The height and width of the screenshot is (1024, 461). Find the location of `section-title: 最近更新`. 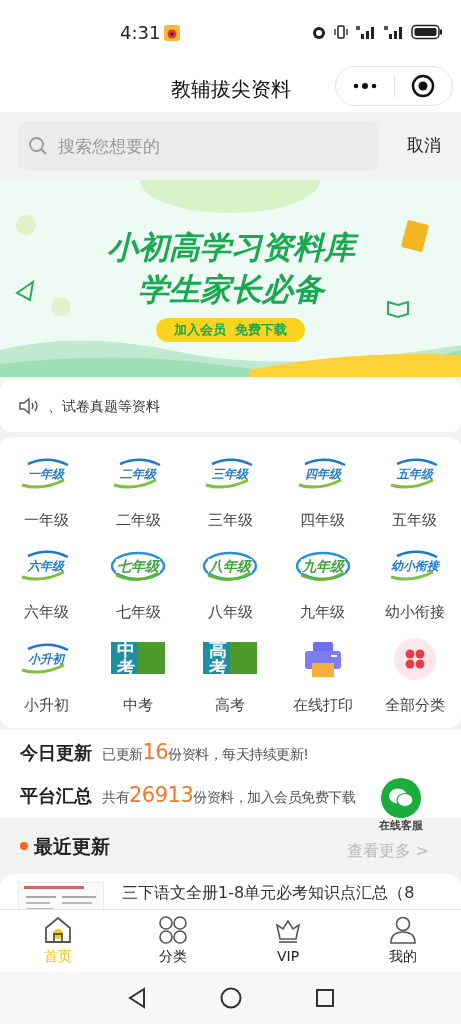

section-title: 最近更新 is located at coordinates (72, 846).